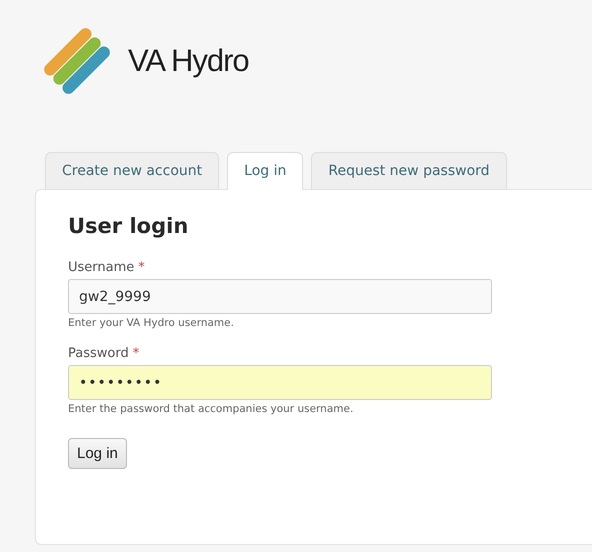 The width and height of the screenshot is (592, 552). What do you see at coordinates (129, 226) in the screenshot?
I see `form-title: User login` at bounding box center [129, 226].